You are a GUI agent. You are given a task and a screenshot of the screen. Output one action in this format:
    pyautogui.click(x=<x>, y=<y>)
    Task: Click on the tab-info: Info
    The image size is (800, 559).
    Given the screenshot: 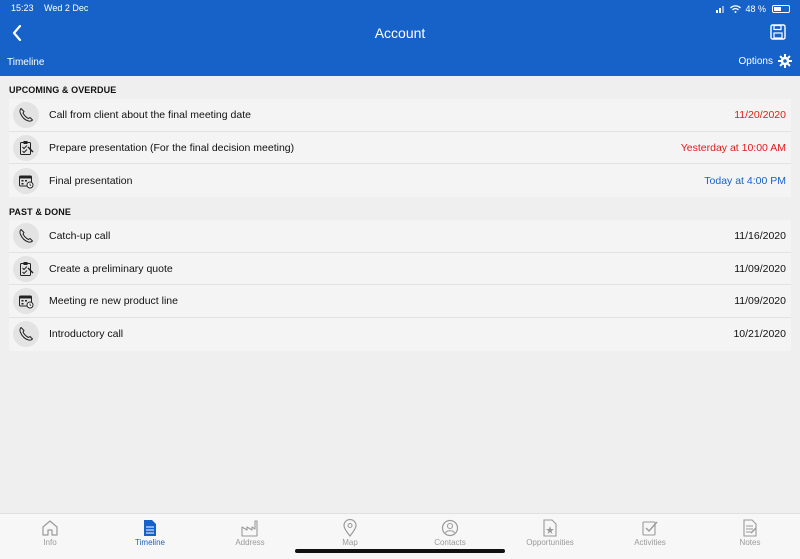 What is the action you would take?
    pyautogui.click(x=50, y=536)
    